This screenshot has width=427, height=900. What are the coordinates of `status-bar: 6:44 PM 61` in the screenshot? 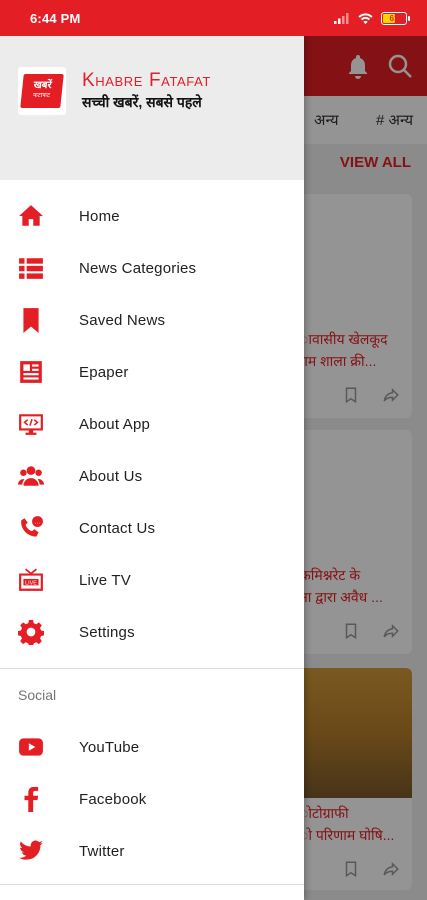 It's located at (213, 18).